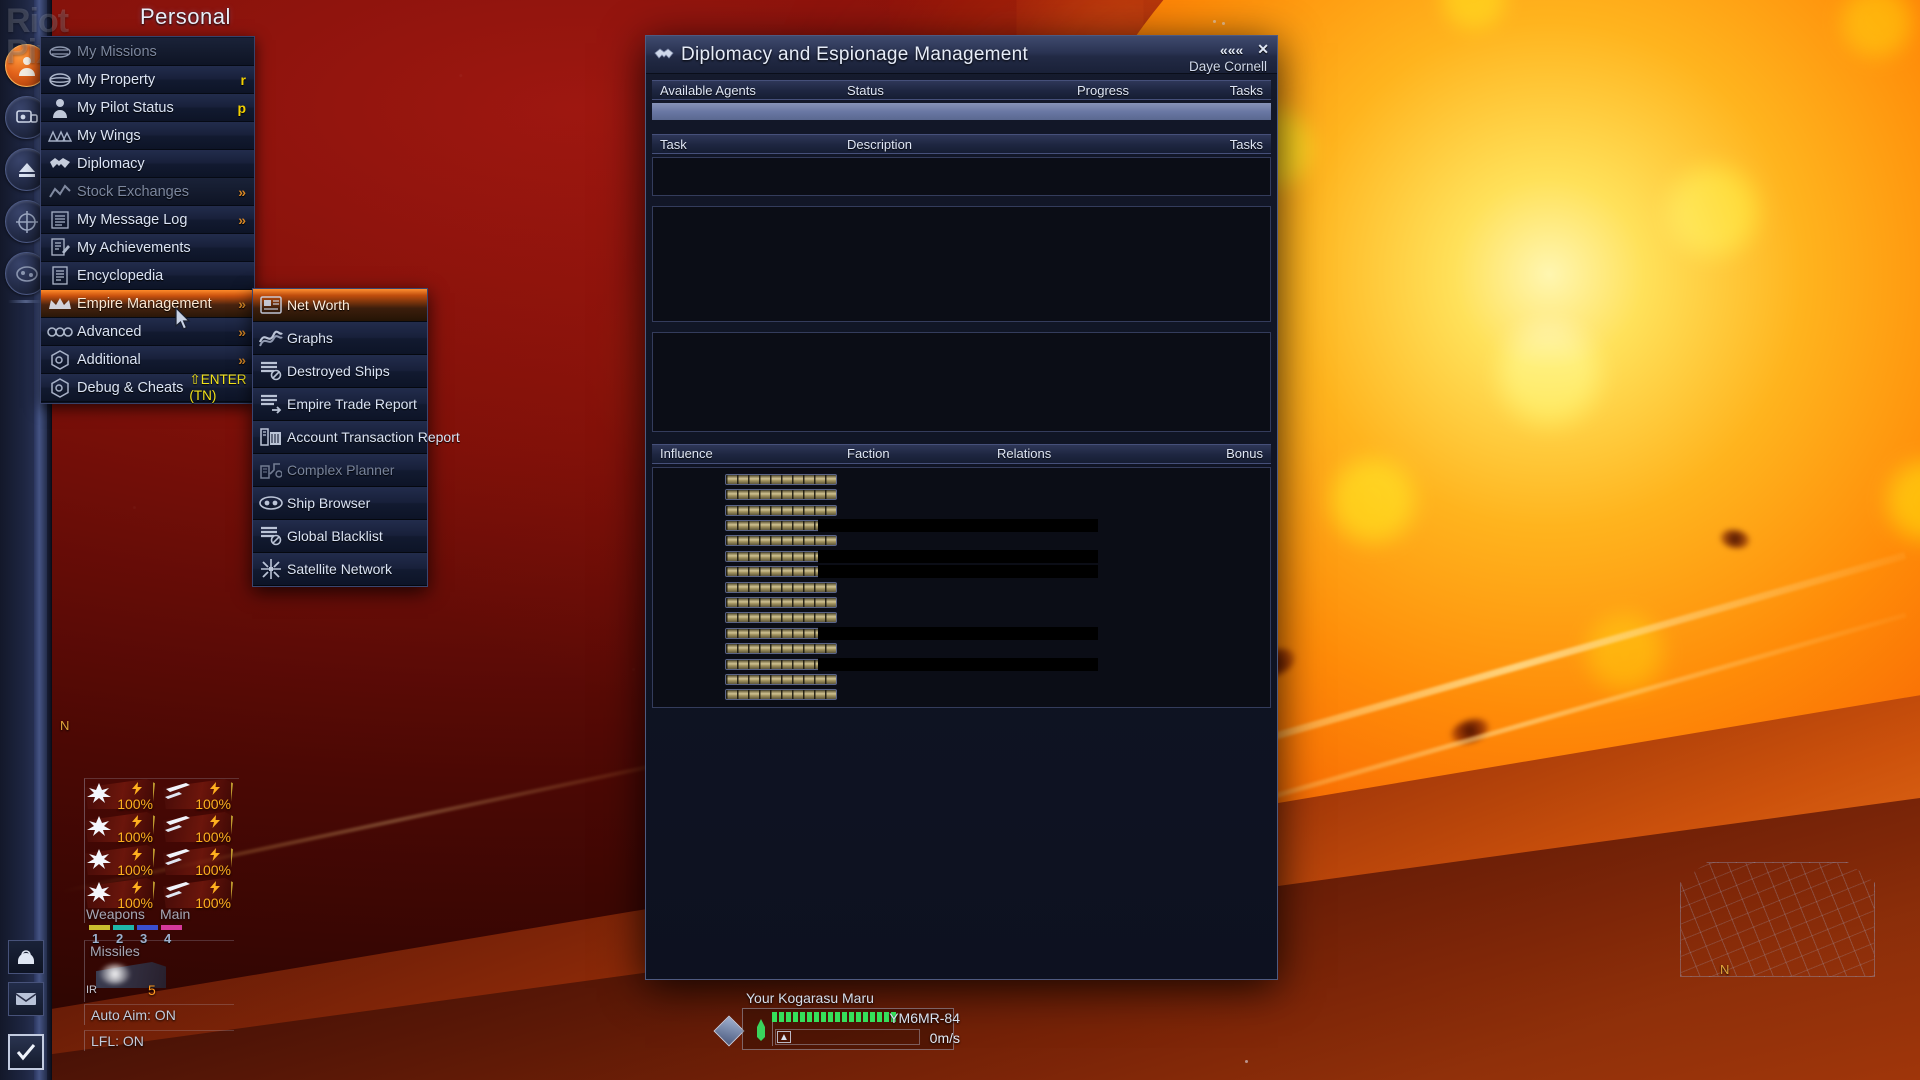  Describe the element at coordinates (147, 387) in the screenshot. I see `menu-item-debug-cheats: Debug & Cheats ⇧ENTER (TN)` at that location.